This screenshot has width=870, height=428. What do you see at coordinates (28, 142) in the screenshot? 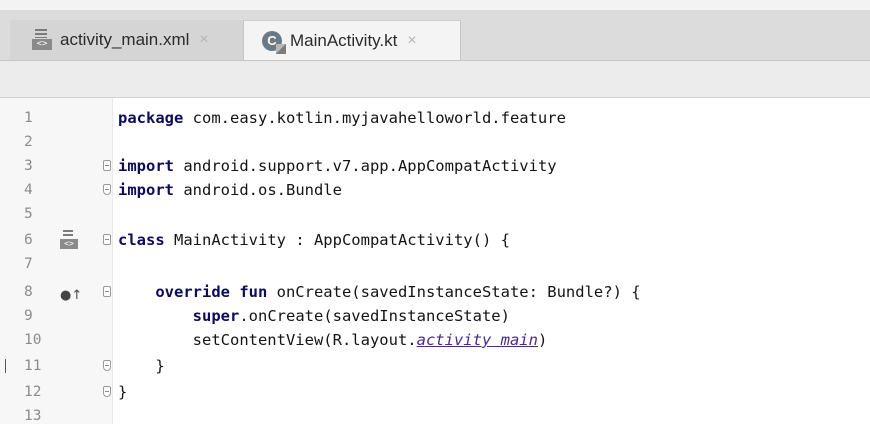
I see `line-number: 2` at bounding box center [28, 142].